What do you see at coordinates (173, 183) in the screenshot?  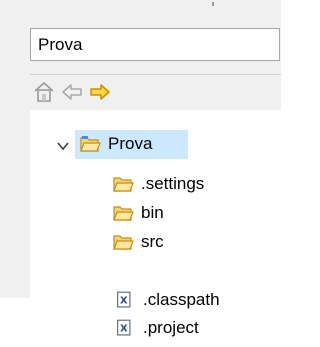 I see `tree-item-label: .settings` at bounding box center [173, 183].